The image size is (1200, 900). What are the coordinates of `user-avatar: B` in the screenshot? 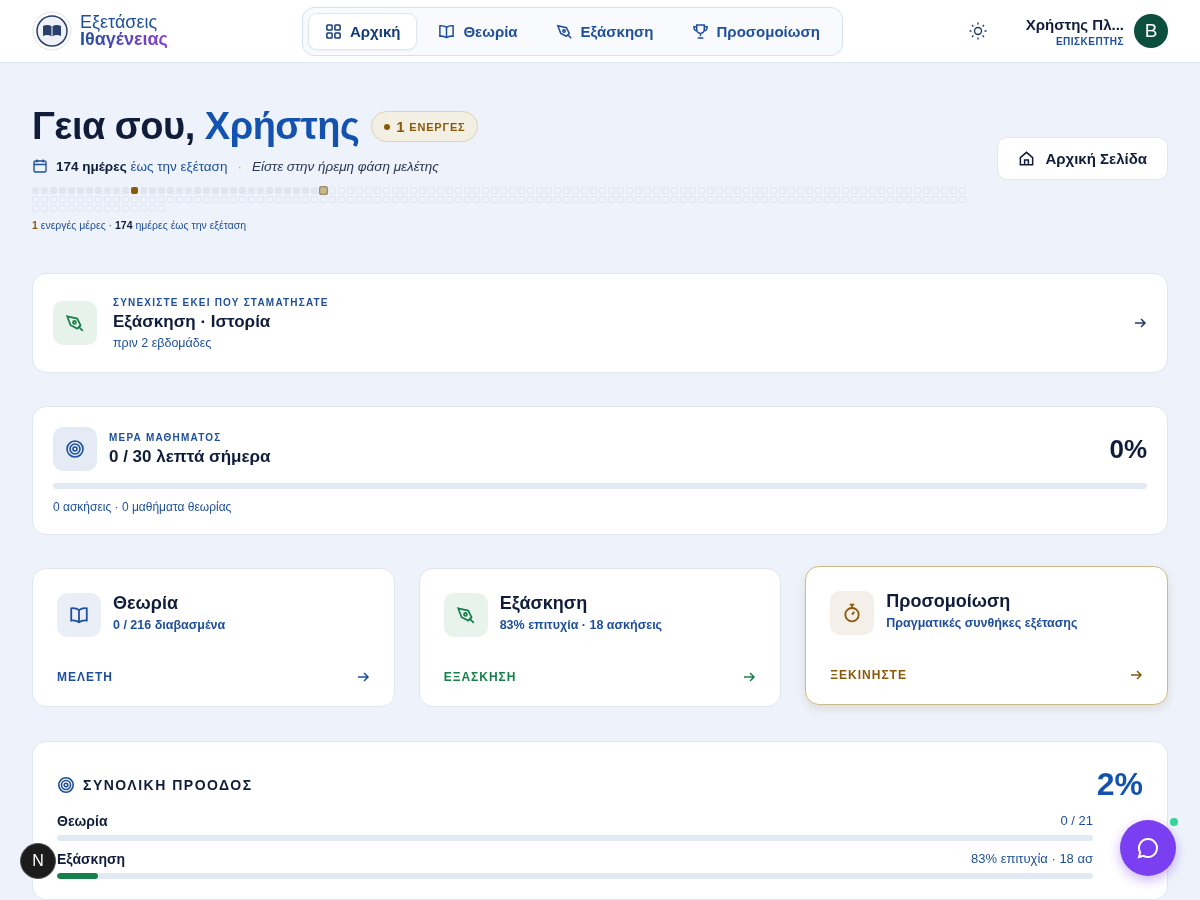 It's located at (1151, 31).